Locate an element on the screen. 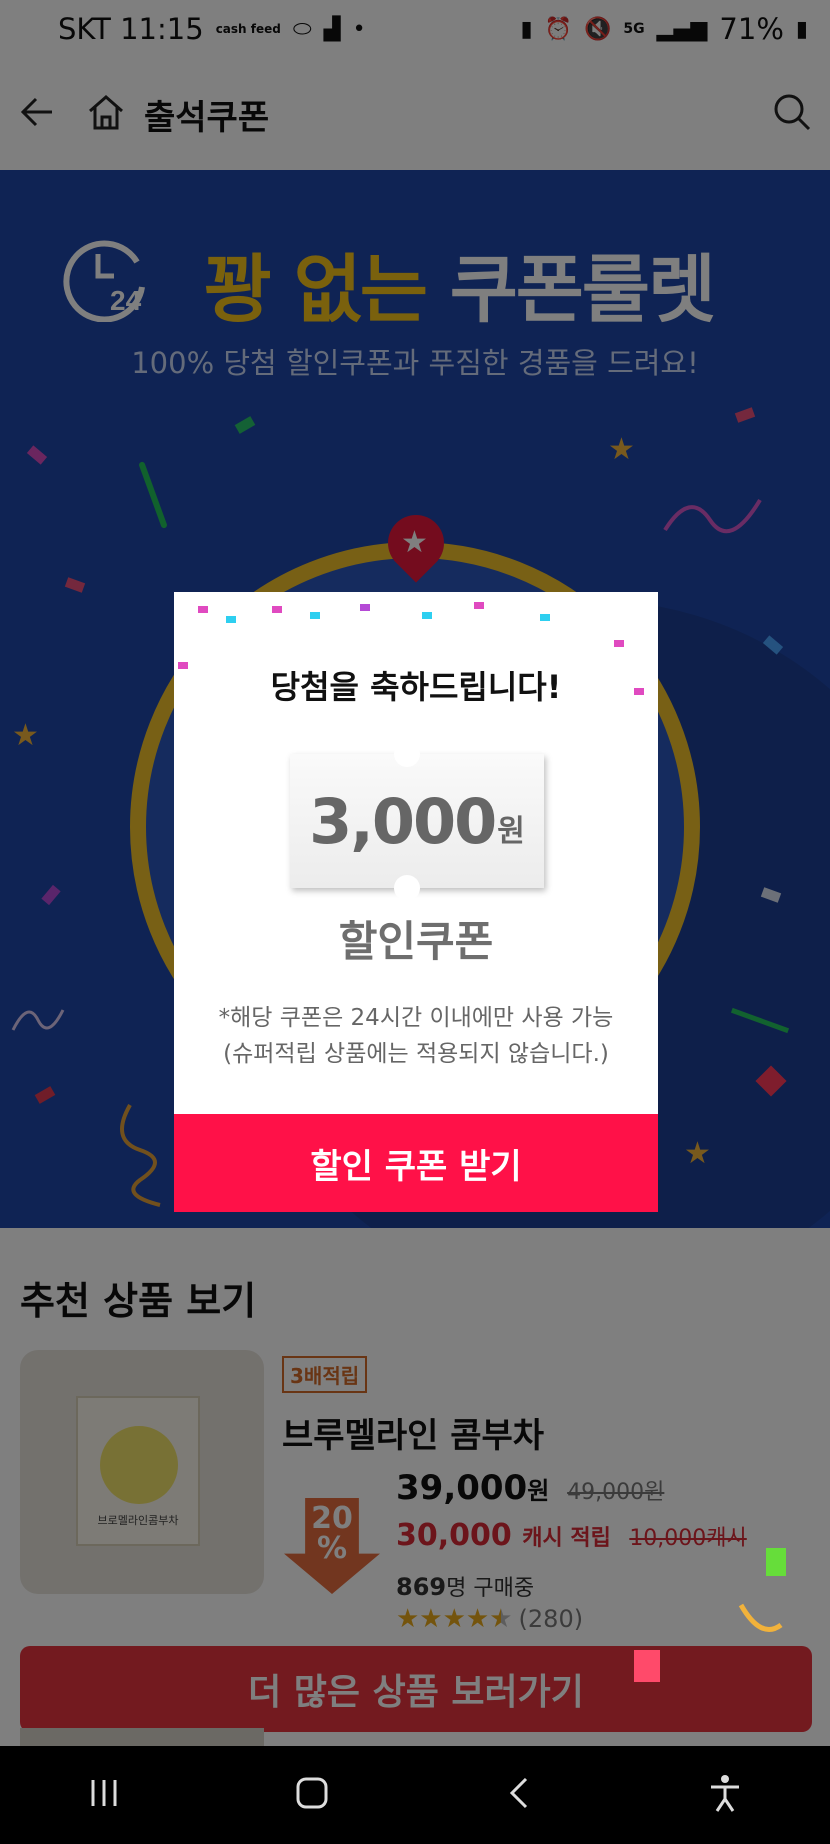  back-icon is located at coordinates (519, 1795).